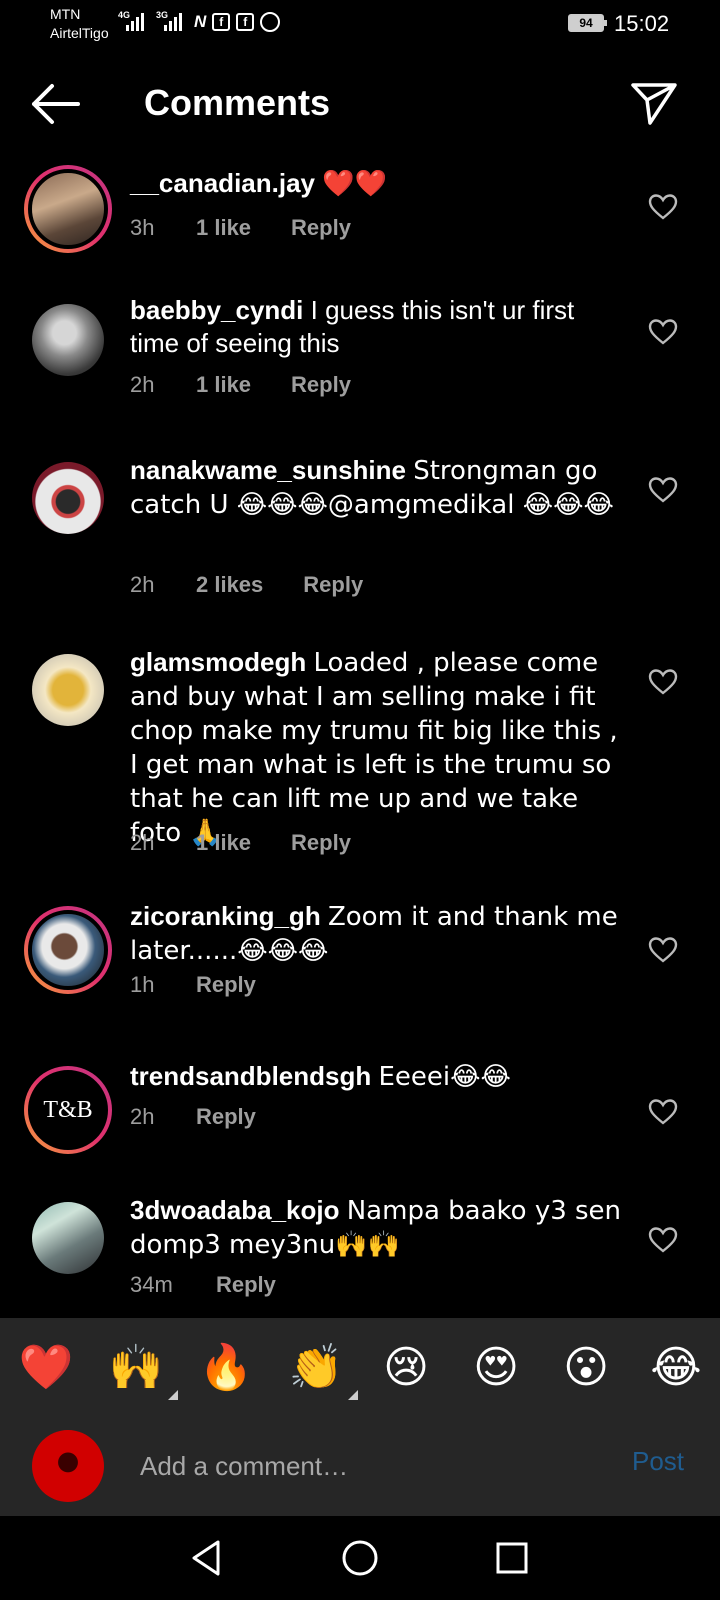  Describe the element at coordinates (237, 102) in the screenshot. I see `page-title: Comments` at that location.